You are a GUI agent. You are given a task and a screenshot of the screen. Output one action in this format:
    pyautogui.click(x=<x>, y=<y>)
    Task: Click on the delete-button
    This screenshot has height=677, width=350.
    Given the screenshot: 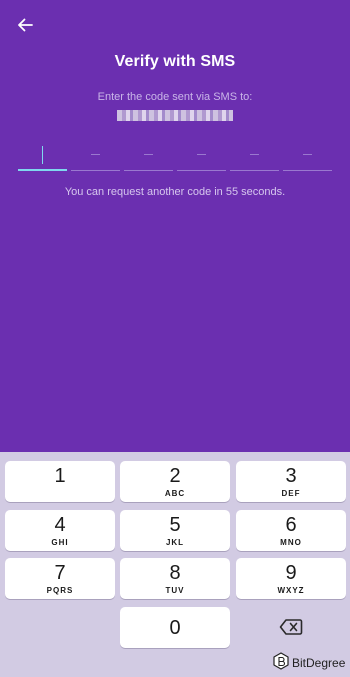 What is the action you would take?
    pyautogui.click(x=291, y=629)
    